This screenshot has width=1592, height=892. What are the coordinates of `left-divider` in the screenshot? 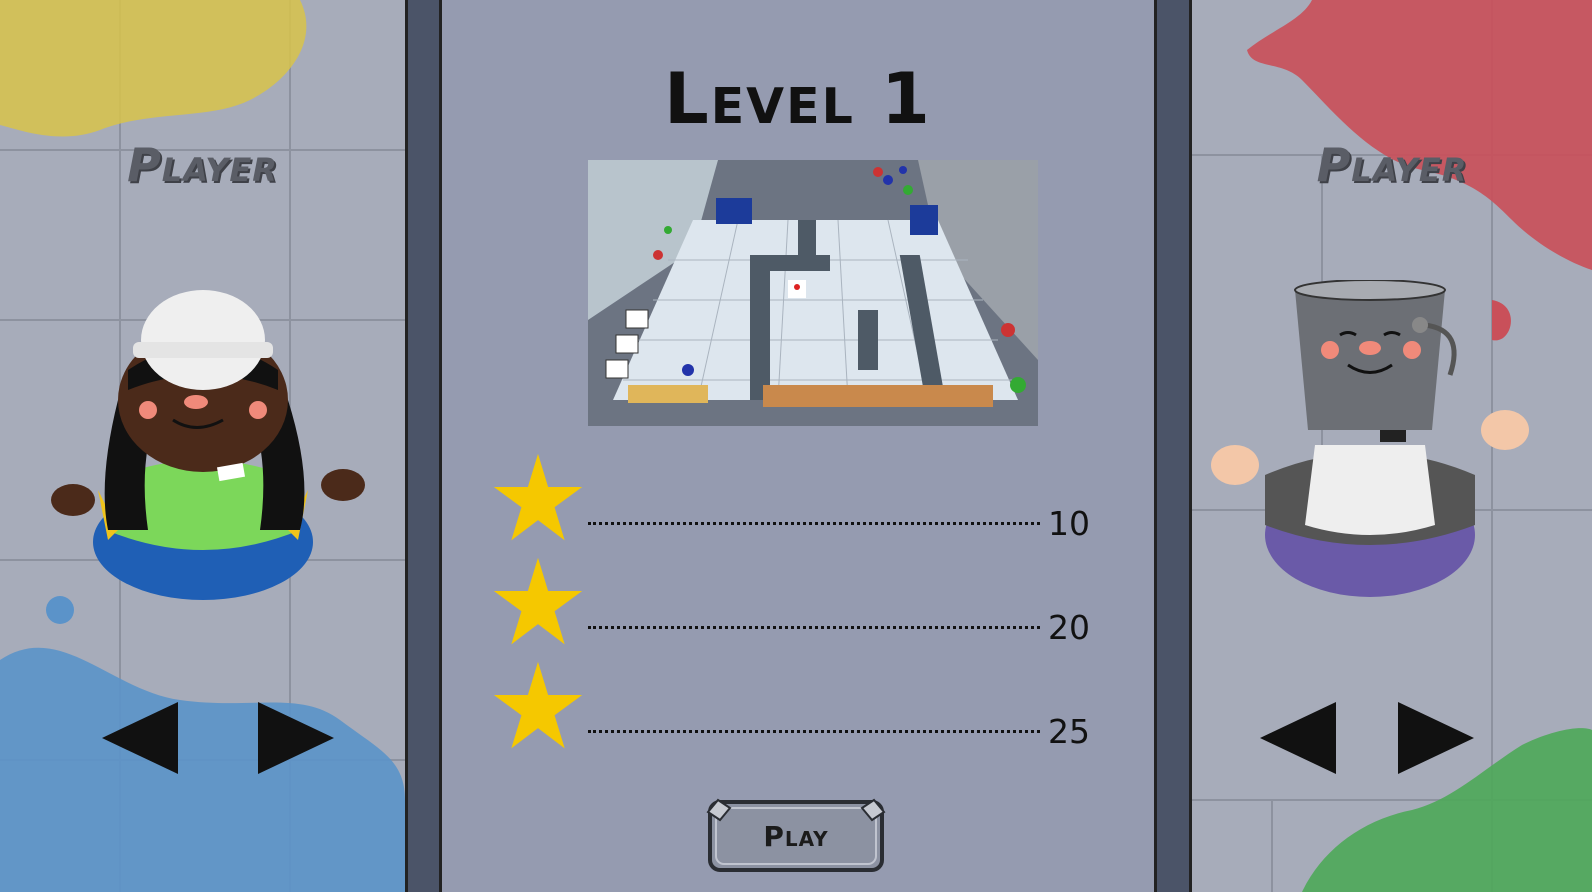 It's located at (423, 446).